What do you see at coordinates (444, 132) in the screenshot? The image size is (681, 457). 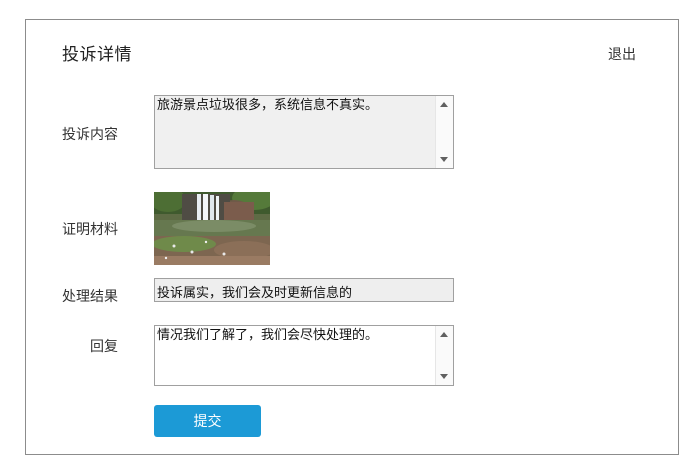 I see `complaint-content-scrollbar` at bounding box center [444, 132].